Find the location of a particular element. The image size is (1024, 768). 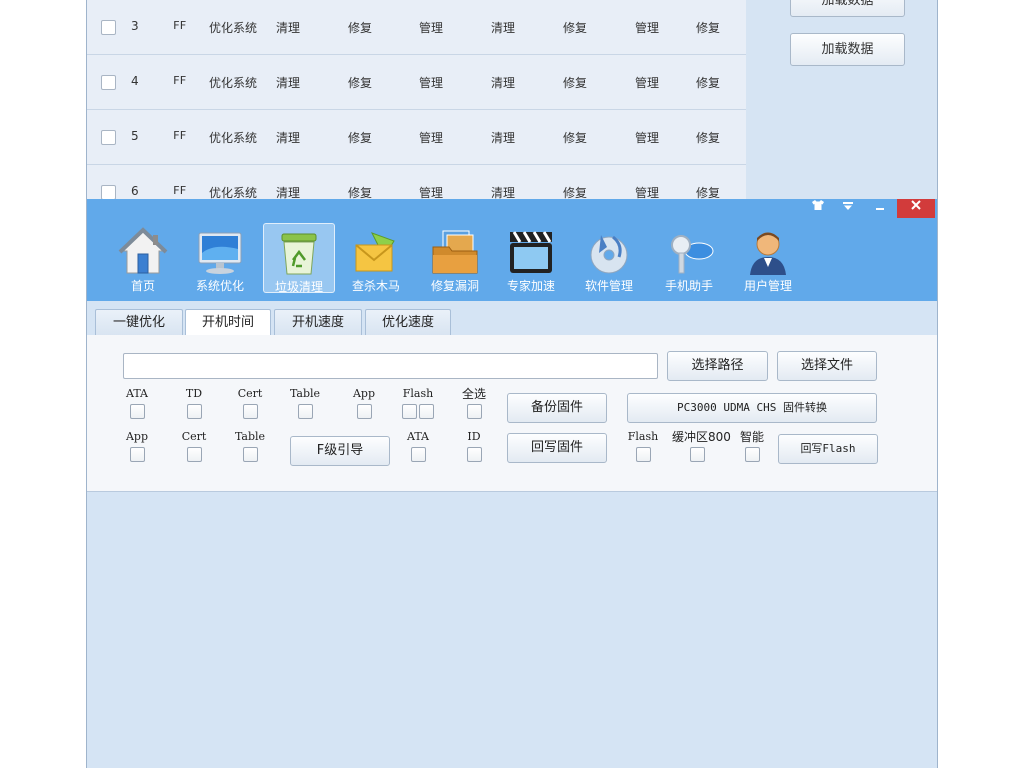

option-td: TD is located at coordinates (194, 403).